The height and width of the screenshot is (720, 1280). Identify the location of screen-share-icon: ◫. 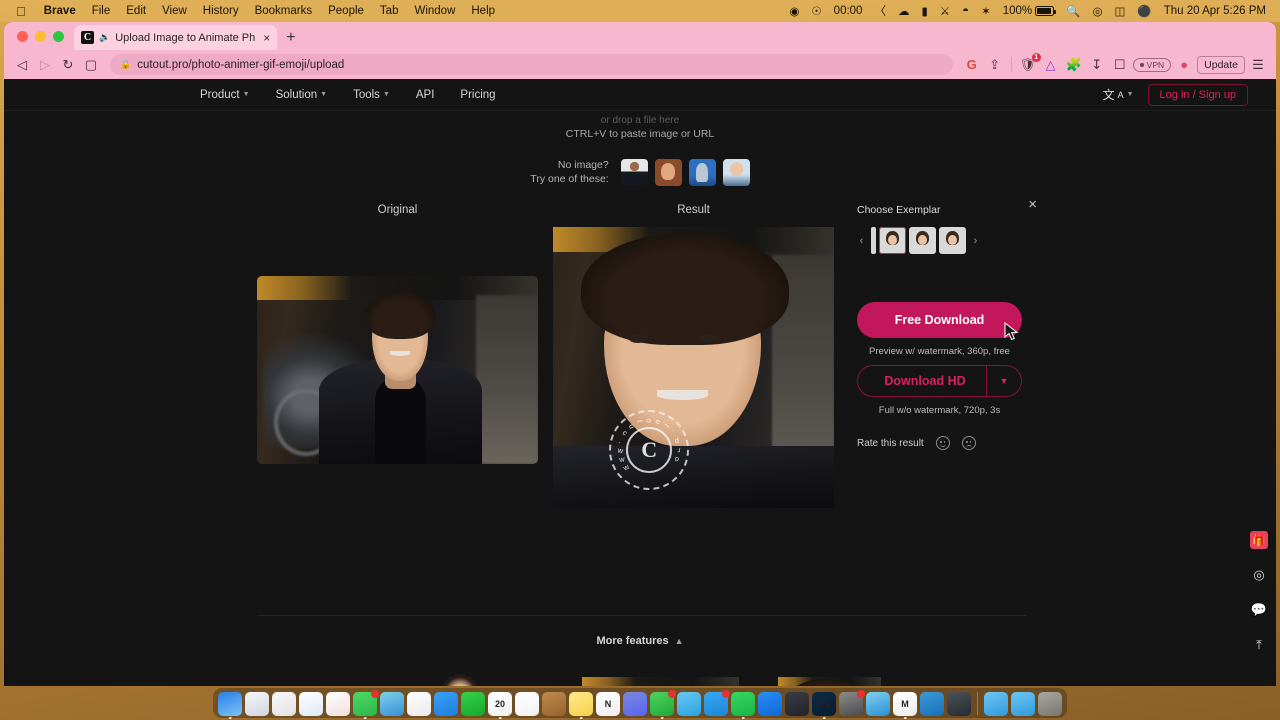
(1120, 11).